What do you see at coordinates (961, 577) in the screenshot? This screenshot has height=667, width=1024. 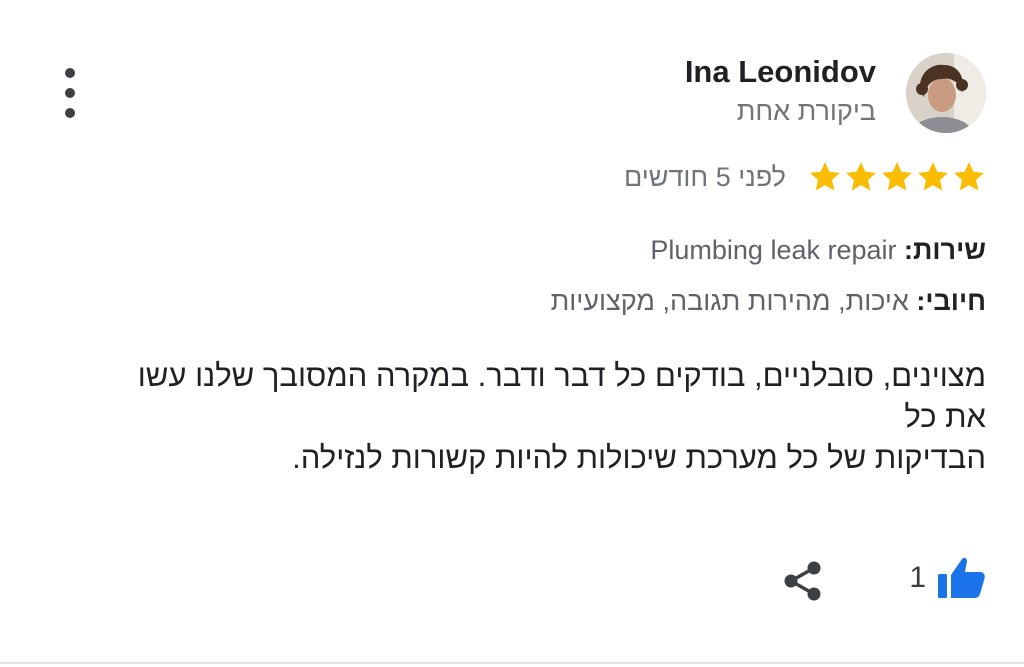 I see `thumbs-up-icon` at bounding box center [961, 577].